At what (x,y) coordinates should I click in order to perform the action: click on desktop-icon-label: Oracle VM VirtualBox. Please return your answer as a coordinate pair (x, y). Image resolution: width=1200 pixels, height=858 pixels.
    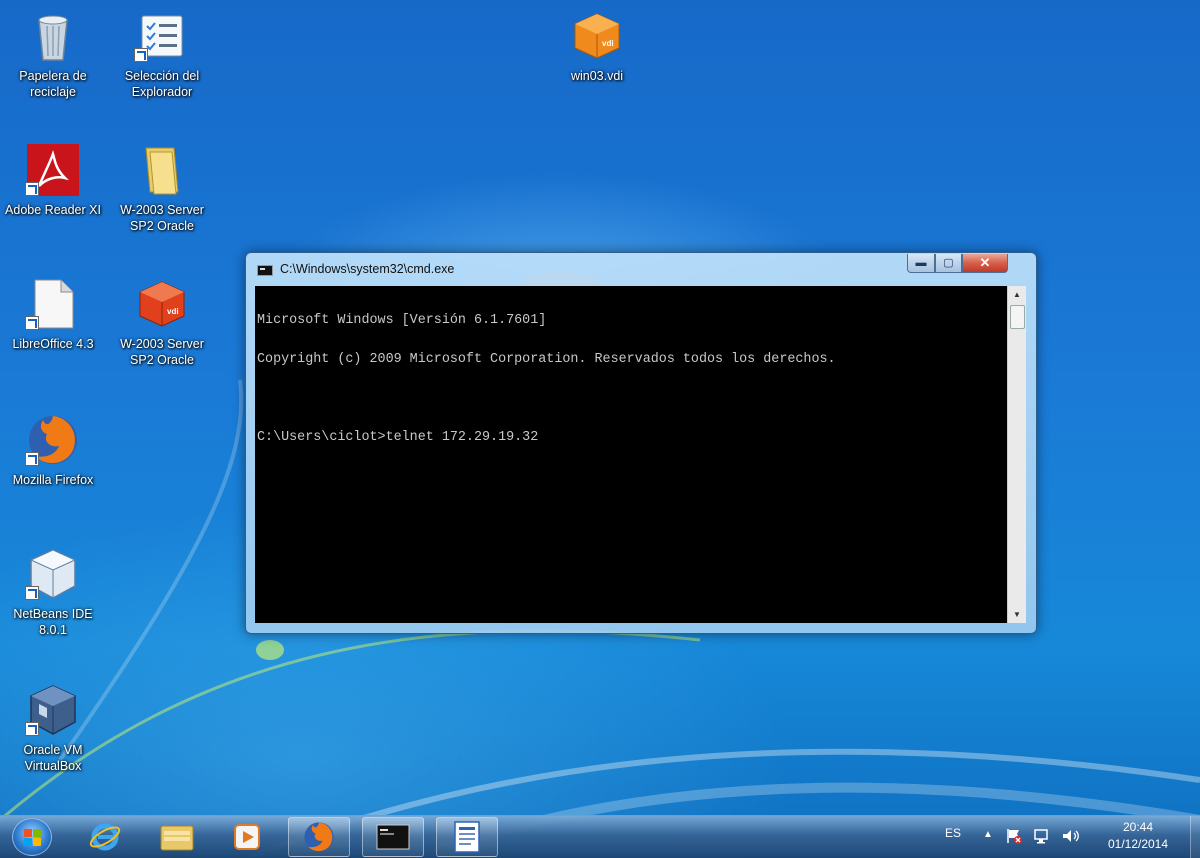
    Looking at the image, I should click on (53, 758).